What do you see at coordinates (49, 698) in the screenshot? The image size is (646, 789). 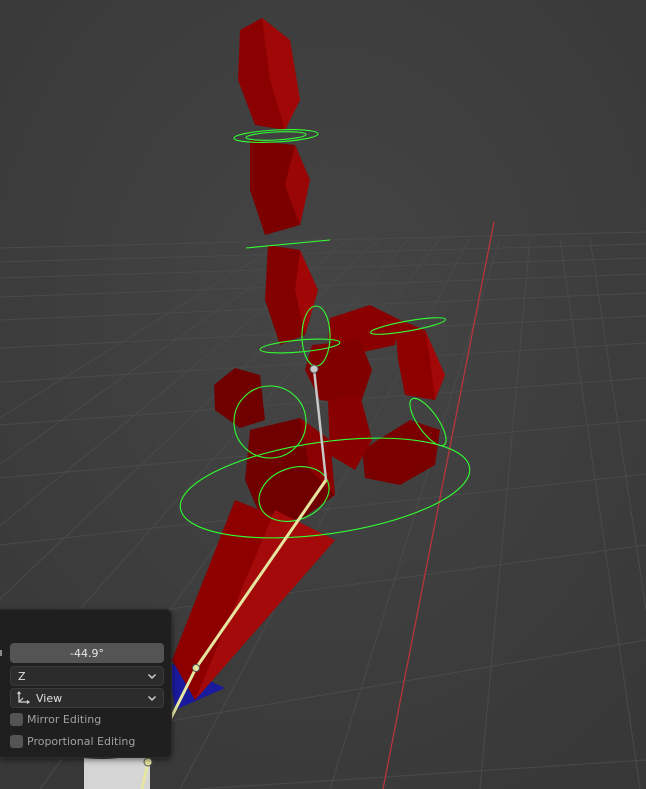 I see `orientation-select-label: View` at bounding box center [49, 698].